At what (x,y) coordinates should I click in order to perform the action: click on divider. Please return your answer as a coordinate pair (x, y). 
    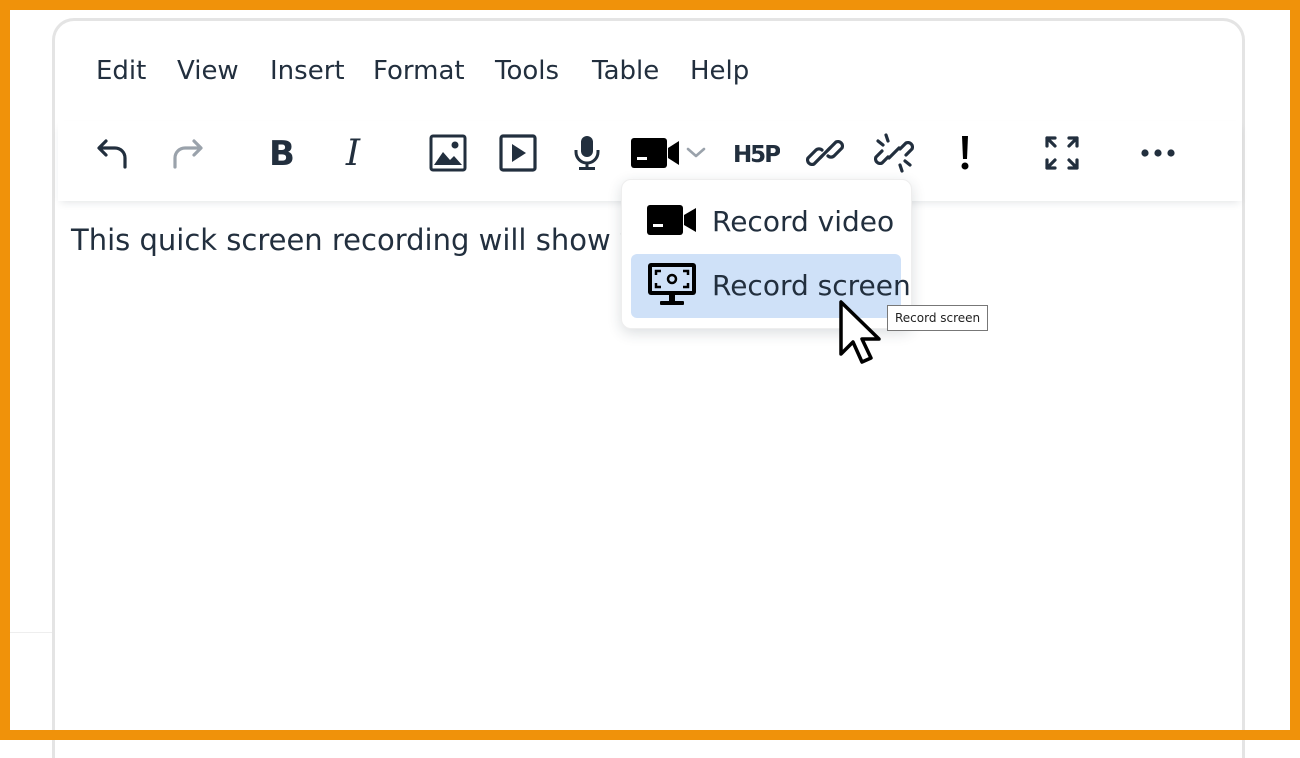
    Looking at the image, I should click on (32, 632).